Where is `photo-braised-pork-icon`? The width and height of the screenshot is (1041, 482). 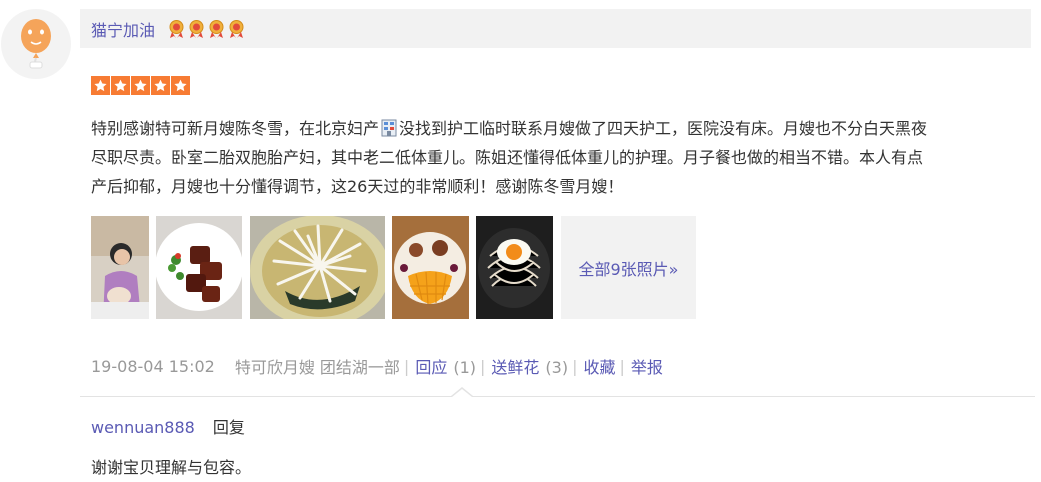
photo-braised-pork-icon is located at coordinates (199, 267).